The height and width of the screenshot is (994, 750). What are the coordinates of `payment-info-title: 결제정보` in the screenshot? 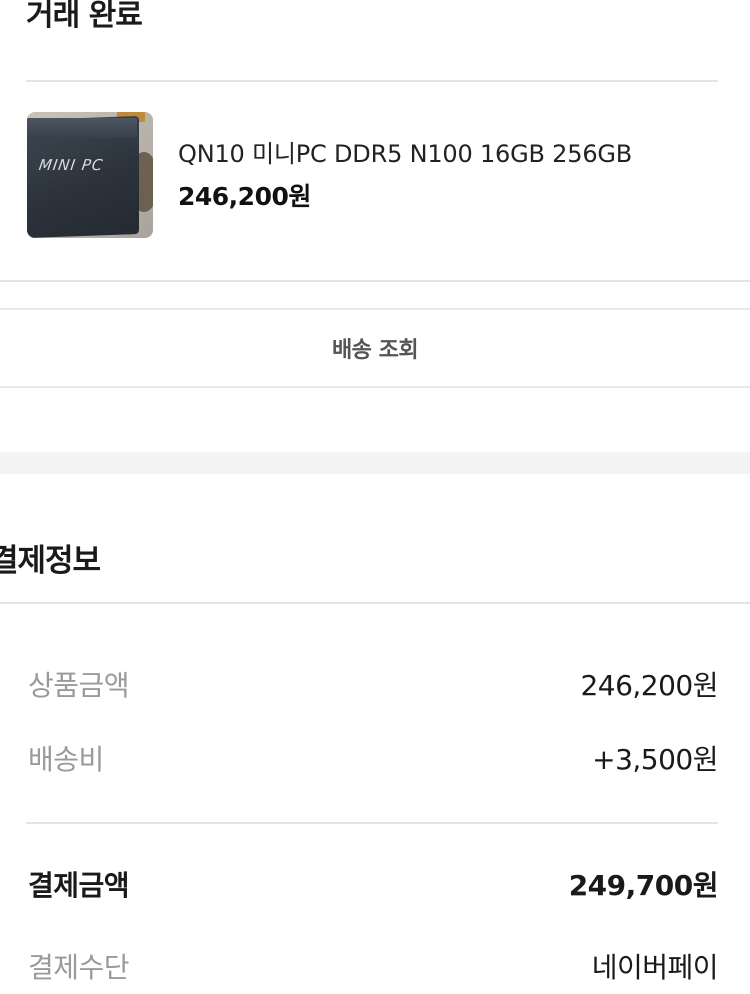 It's located at (50, 561).